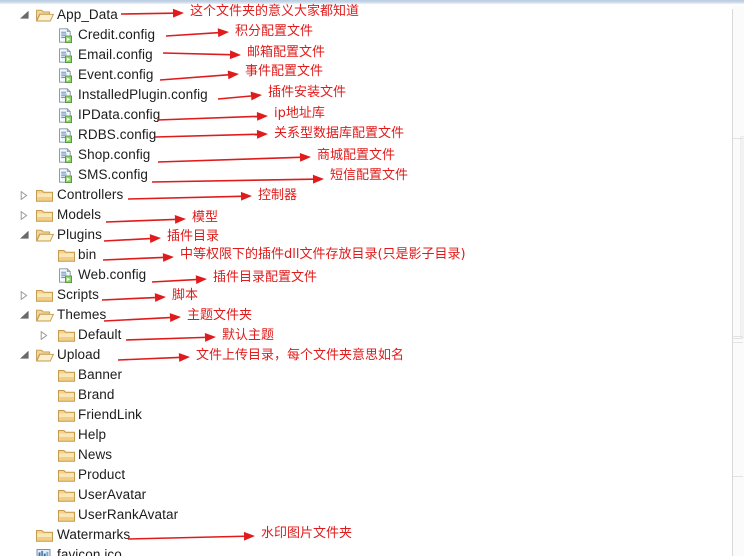 The height and width of the screenshot is (556, 744). I want to click on tree-item-label: SMS.config, so click(113, 174).